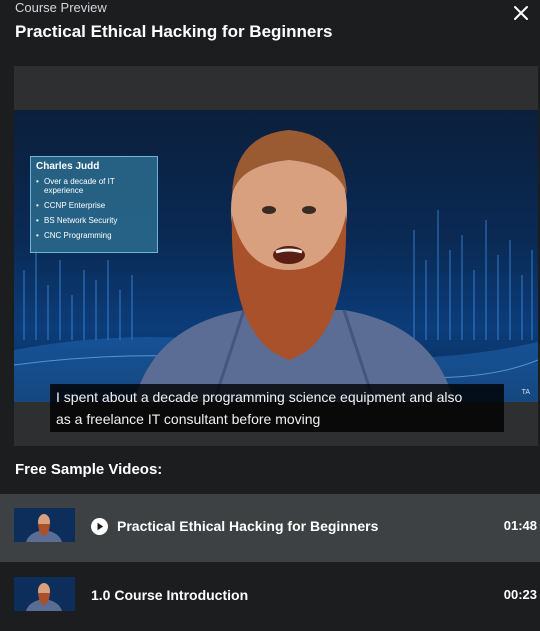 This screenshot has height=631, width=540. What do you see at coordinates (525, 392) in the screenshot?
I see `watermark-logo: TA` at bounding box center [525, 392].